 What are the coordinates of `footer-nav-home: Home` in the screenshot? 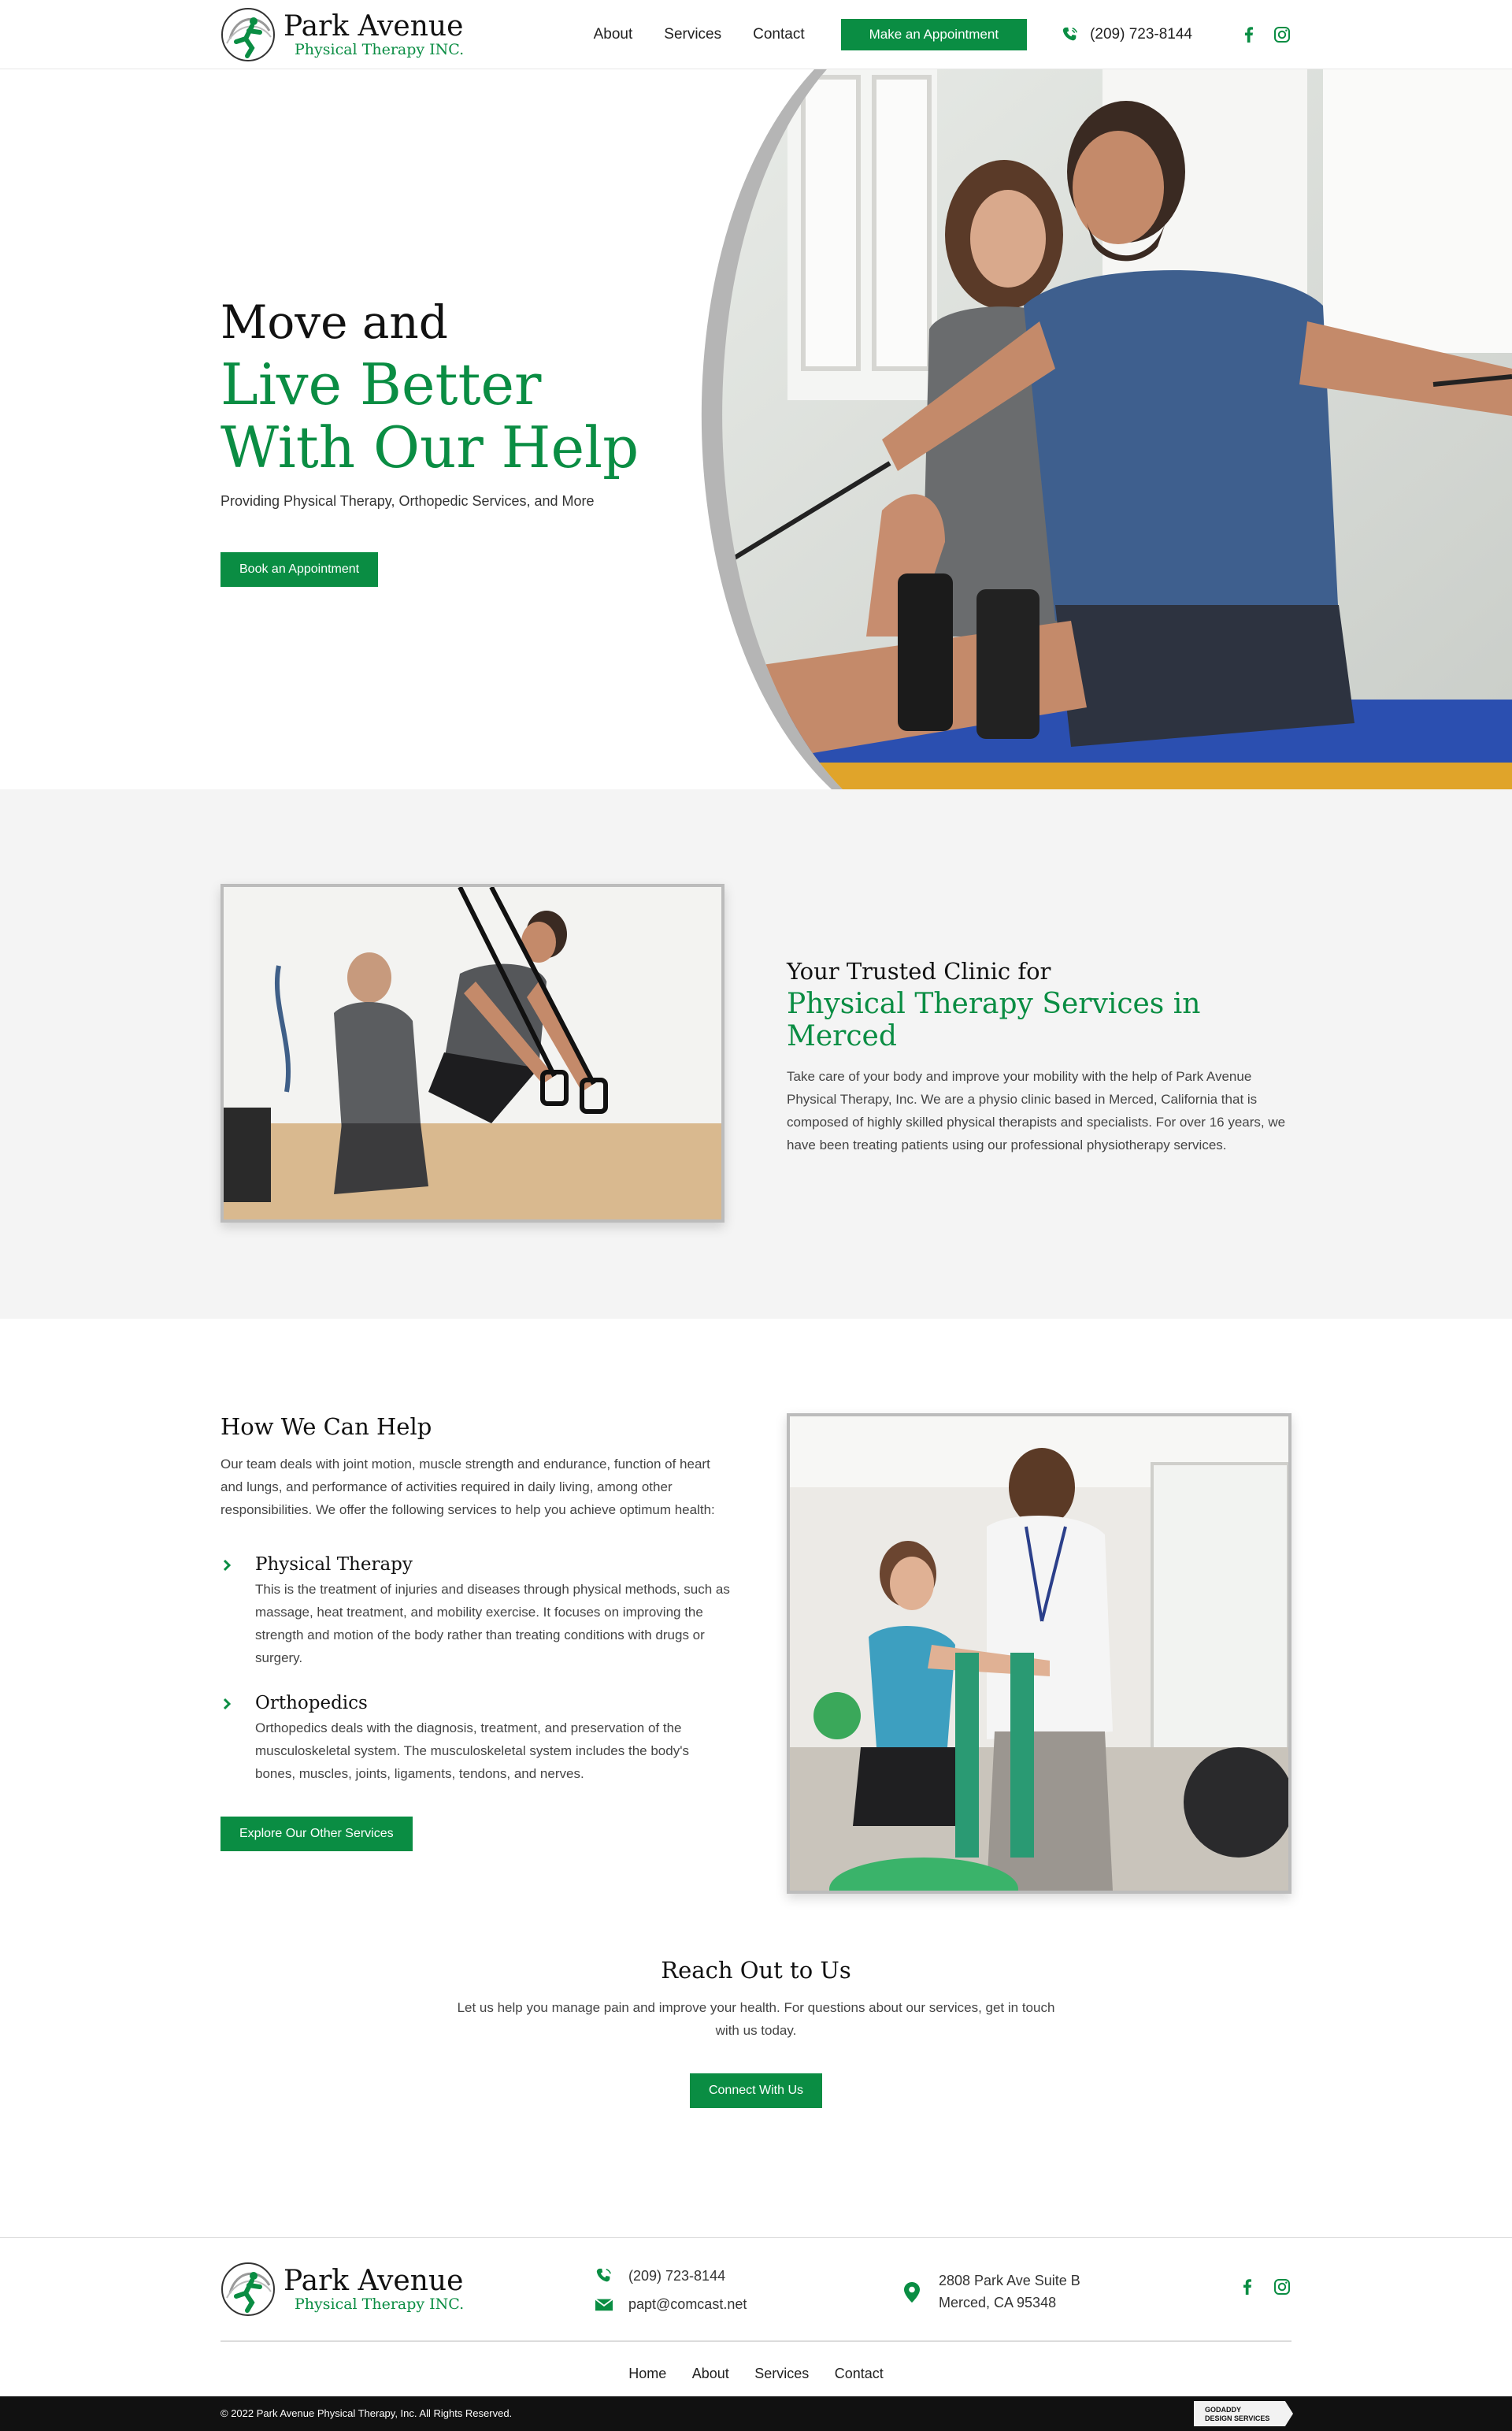 It's located at (647, 2374).